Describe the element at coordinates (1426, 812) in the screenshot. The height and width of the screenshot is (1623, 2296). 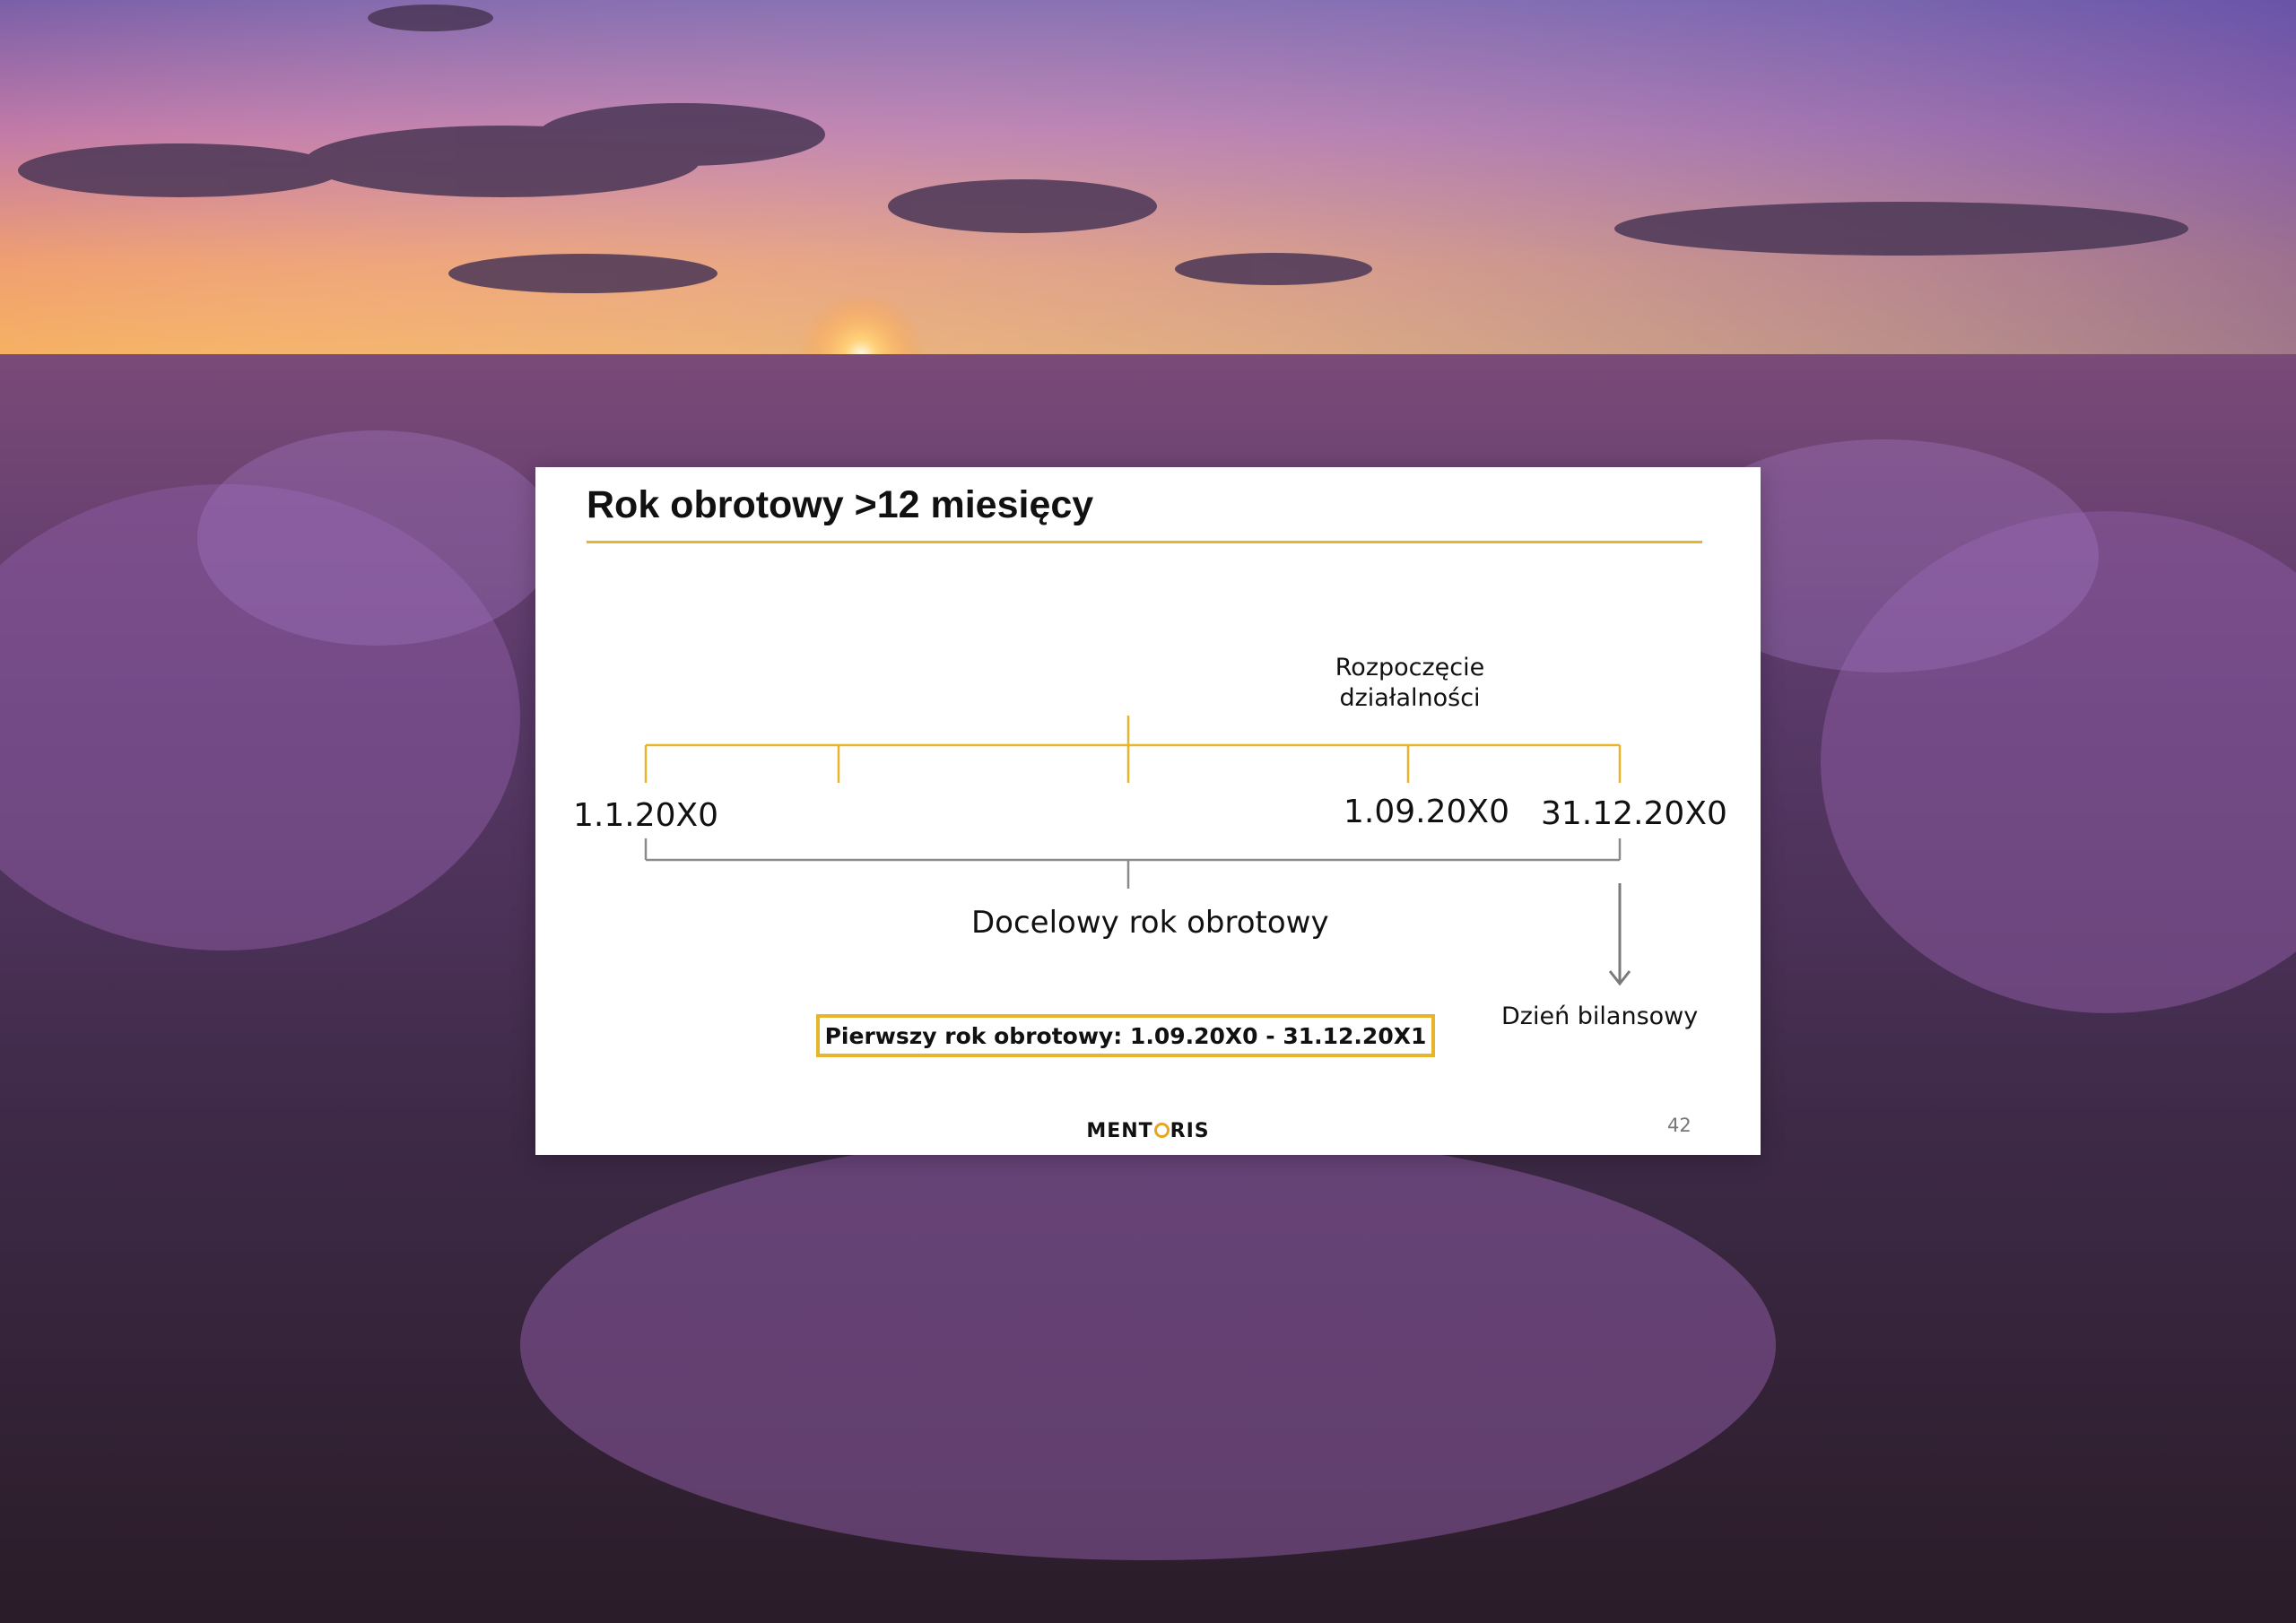
I see `activity-start-date-label: 1.09.20X0` at that location.